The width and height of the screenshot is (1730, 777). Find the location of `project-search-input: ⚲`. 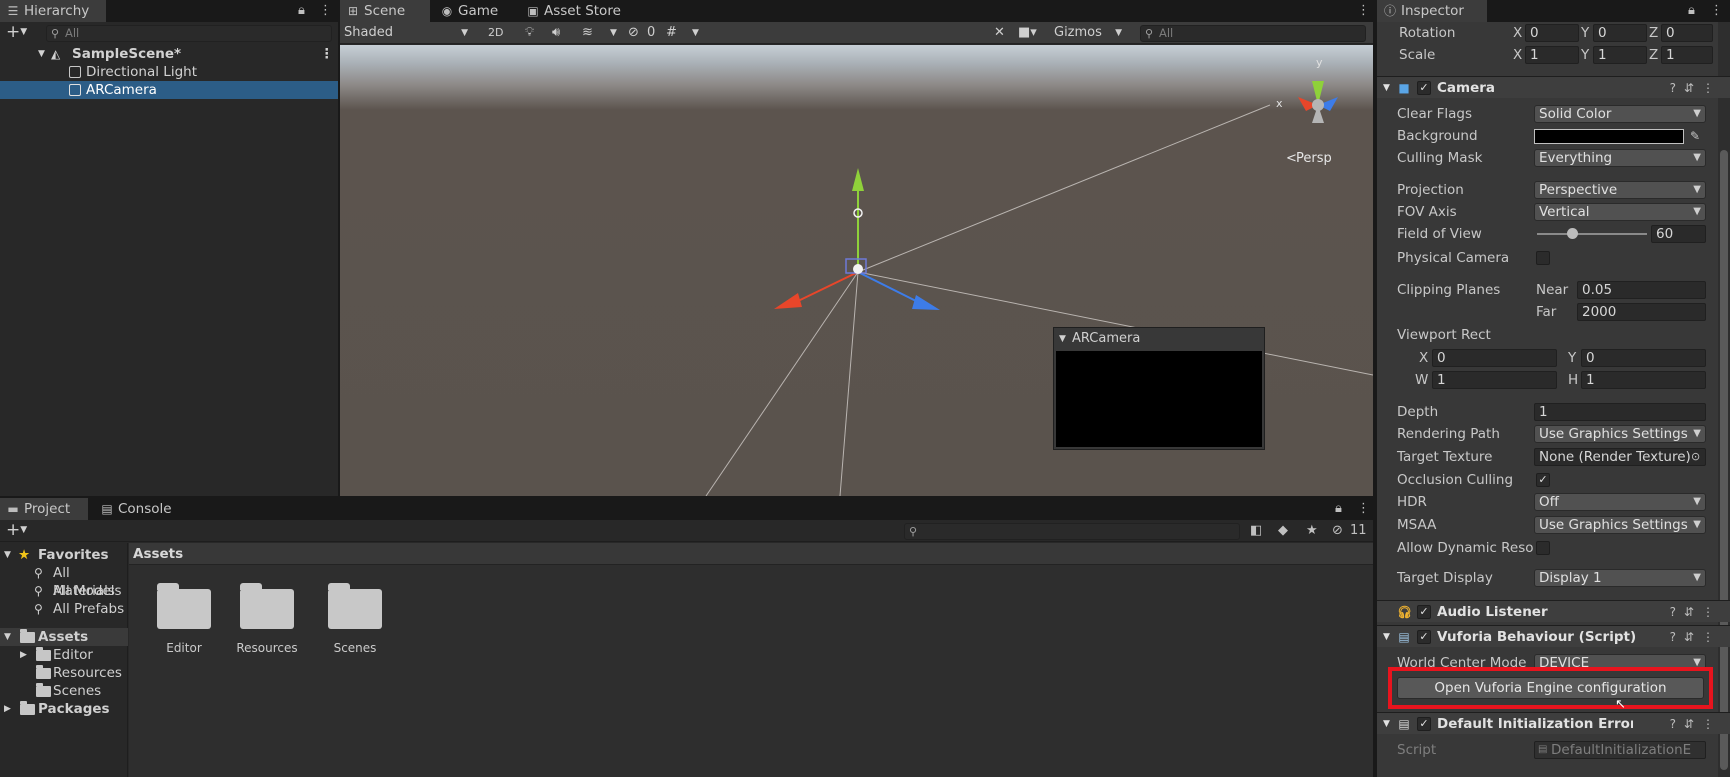

project-search-input: ⚲ is located at coordinates (1072, 531).